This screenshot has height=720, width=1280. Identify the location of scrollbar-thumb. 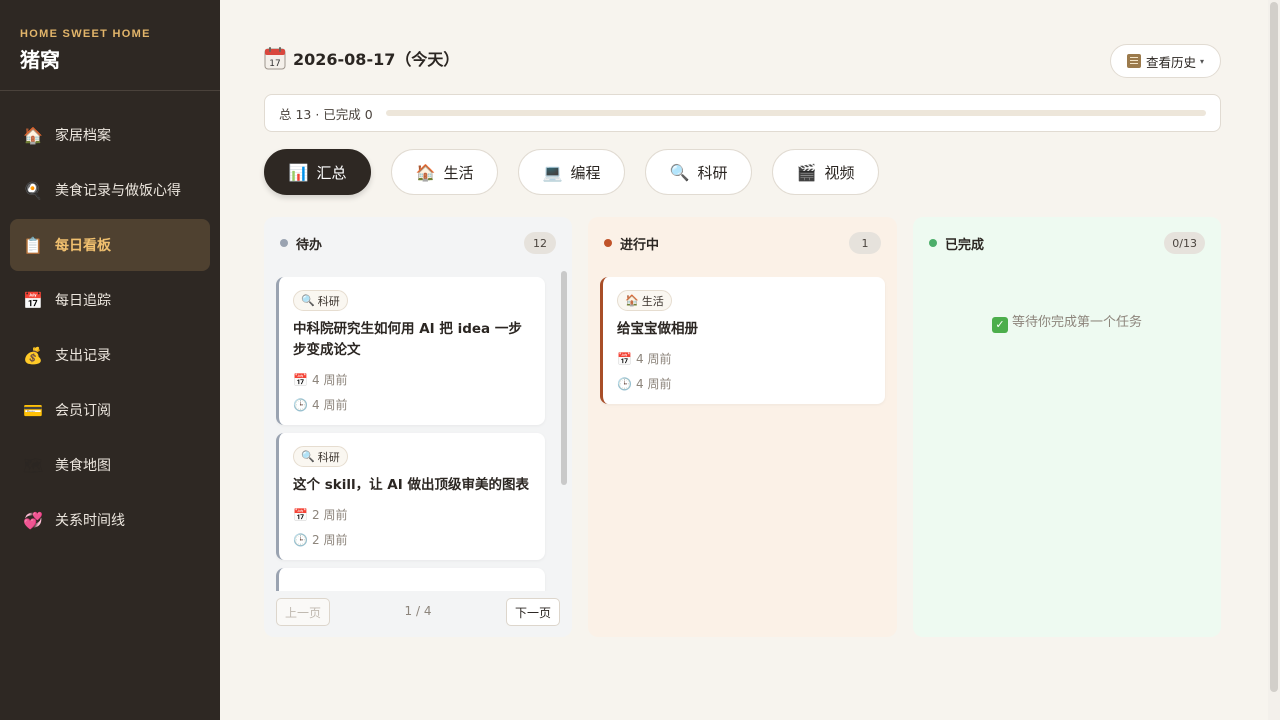
(564, 378).